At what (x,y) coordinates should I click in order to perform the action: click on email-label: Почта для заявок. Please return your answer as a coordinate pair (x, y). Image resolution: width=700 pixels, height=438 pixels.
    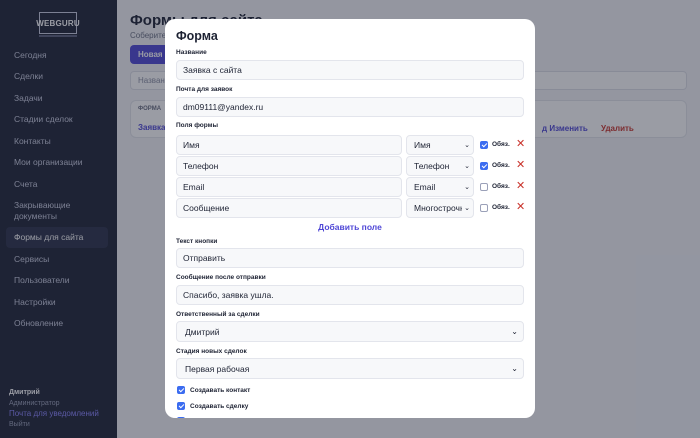
    Looking at the image, I should click on (204, 89).